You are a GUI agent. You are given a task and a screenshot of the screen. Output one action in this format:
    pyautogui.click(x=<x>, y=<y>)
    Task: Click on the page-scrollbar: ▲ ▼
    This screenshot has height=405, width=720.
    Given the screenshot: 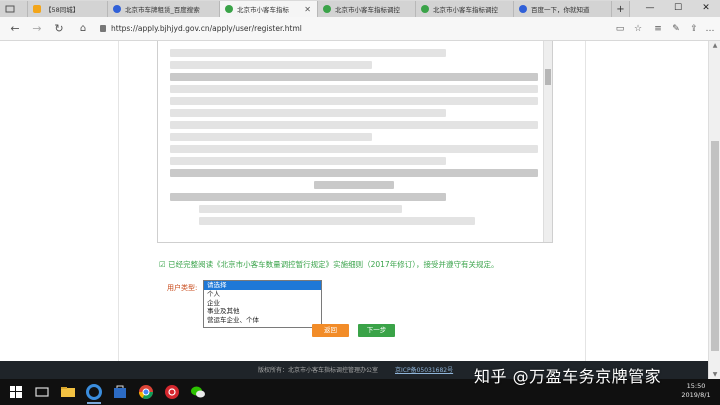 What is the action you would take?
    pyautogui.click(x=714, y=210)
    